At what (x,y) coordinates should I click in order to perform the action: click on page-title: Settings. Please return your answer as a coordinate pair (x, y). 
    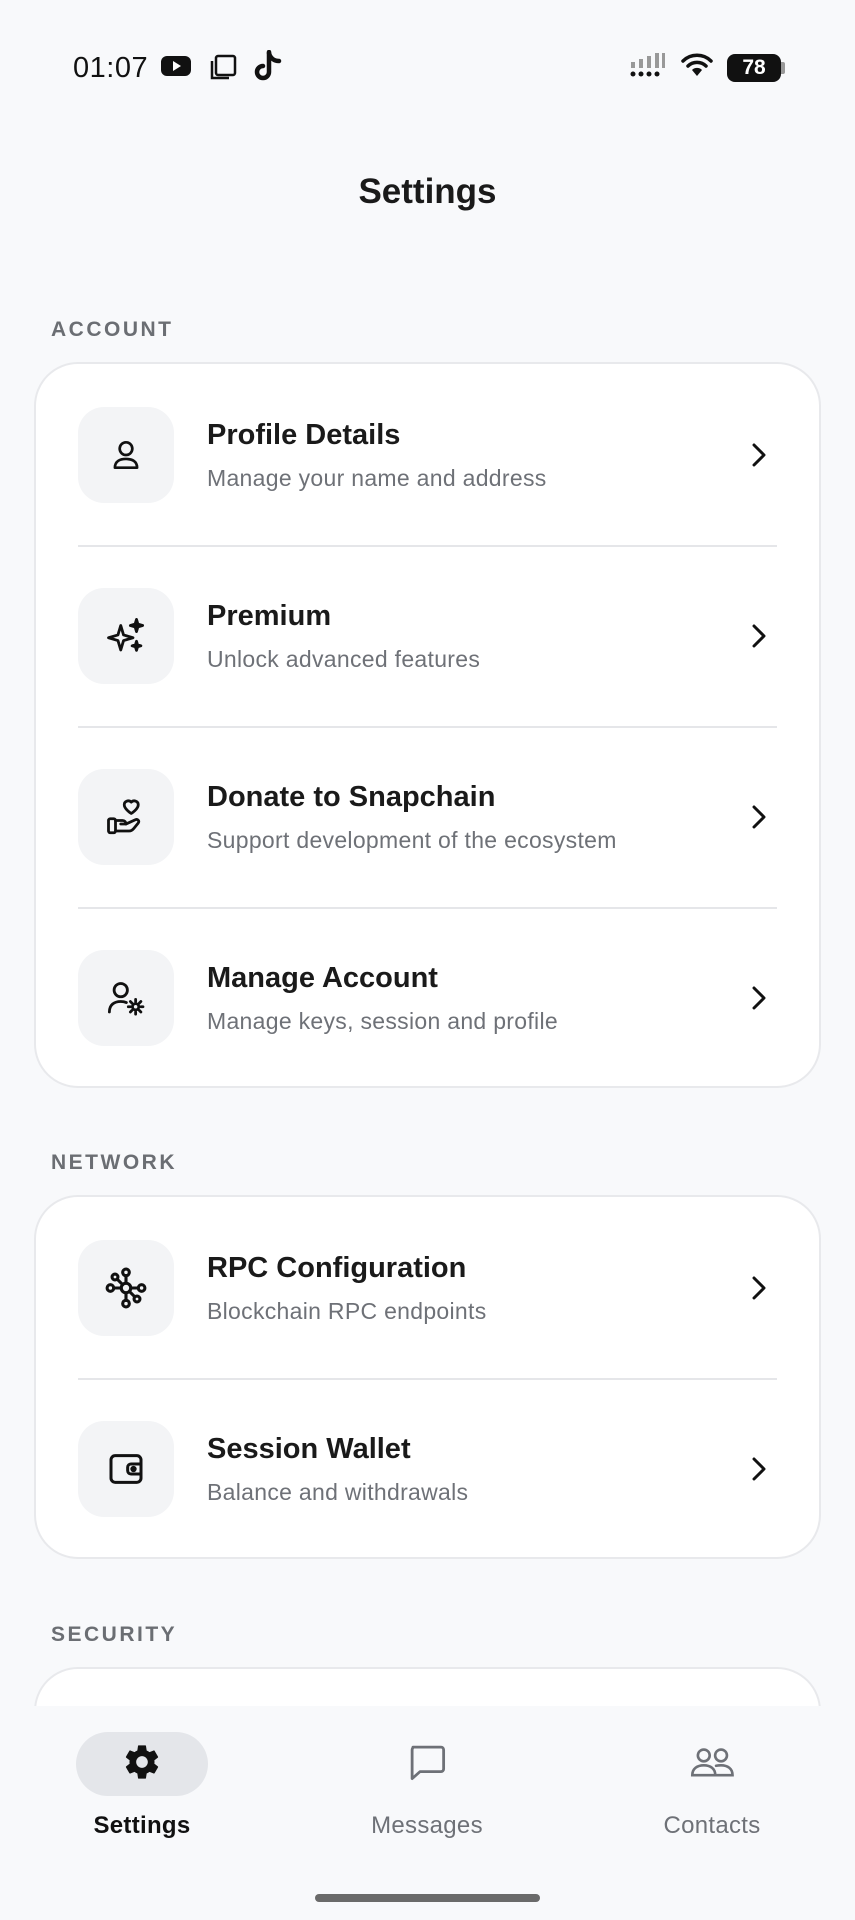
    Looking at the image, I should click on (427, 191).